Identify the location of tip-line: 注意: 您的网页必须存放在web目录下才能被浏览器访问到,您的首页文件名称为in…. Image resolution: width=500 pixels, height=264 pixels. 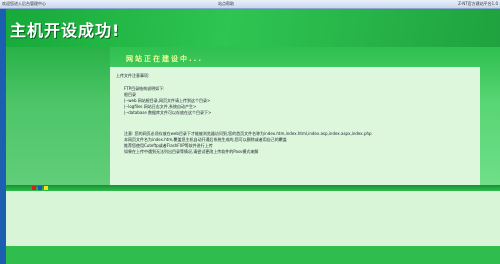
(248, 133).